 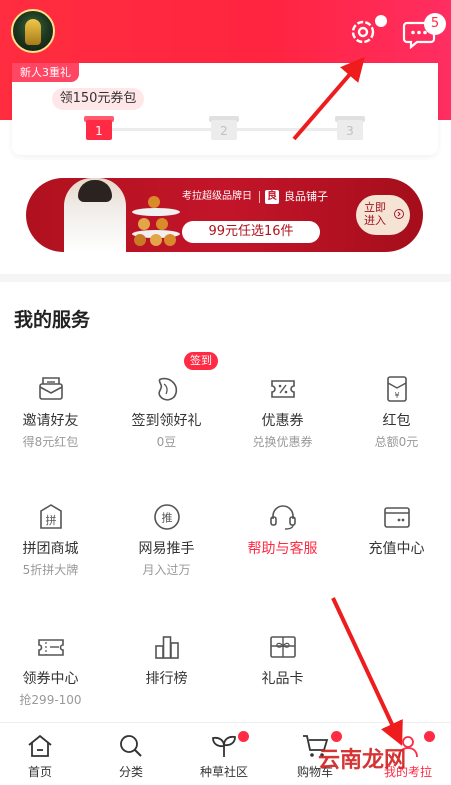 What do you see at coordinates (396, 421) in the screenshot?
I see `service-label: 红包` at bounding box center [396, 421].